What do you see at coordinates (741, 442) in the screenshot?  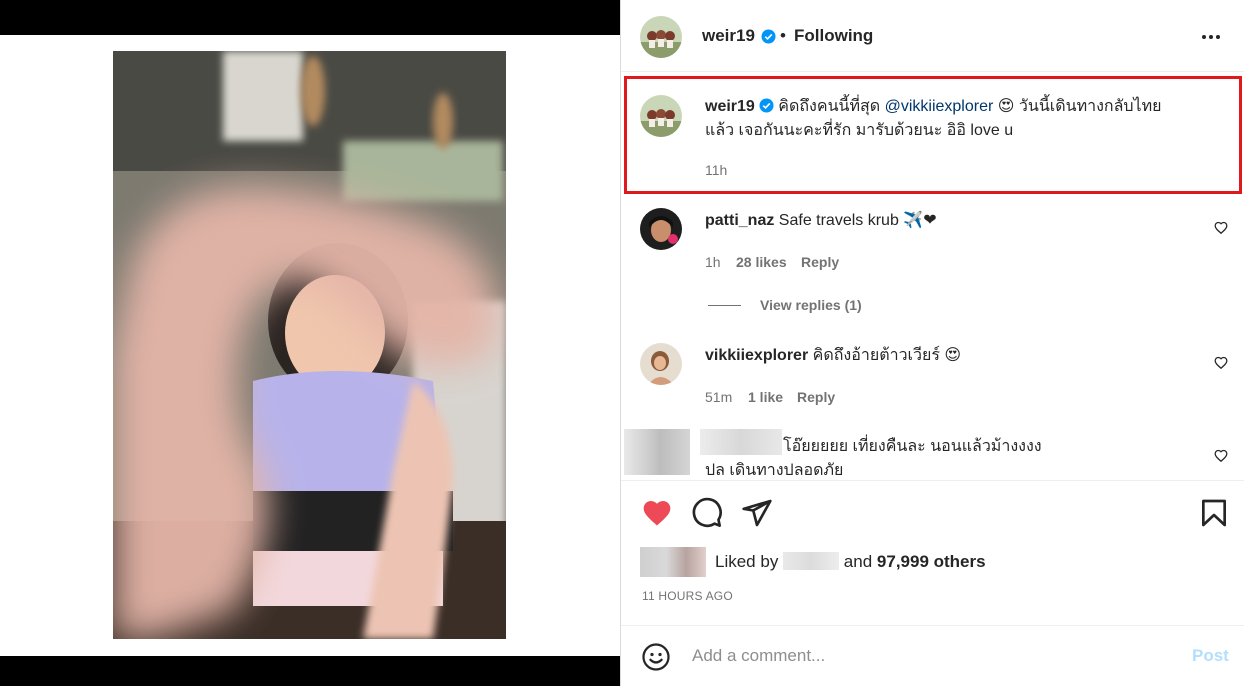 I see `blurred-username` at bounding box center [741, 442].